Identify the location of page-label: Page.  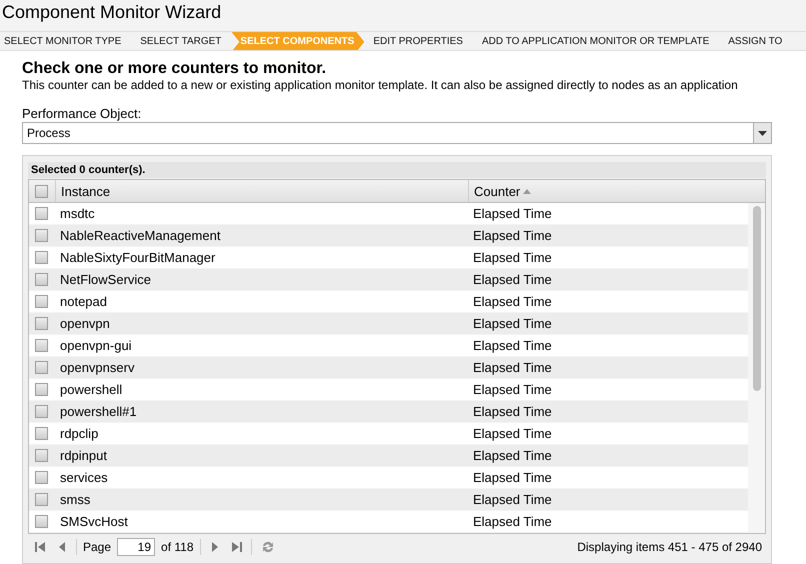
(97, 547).